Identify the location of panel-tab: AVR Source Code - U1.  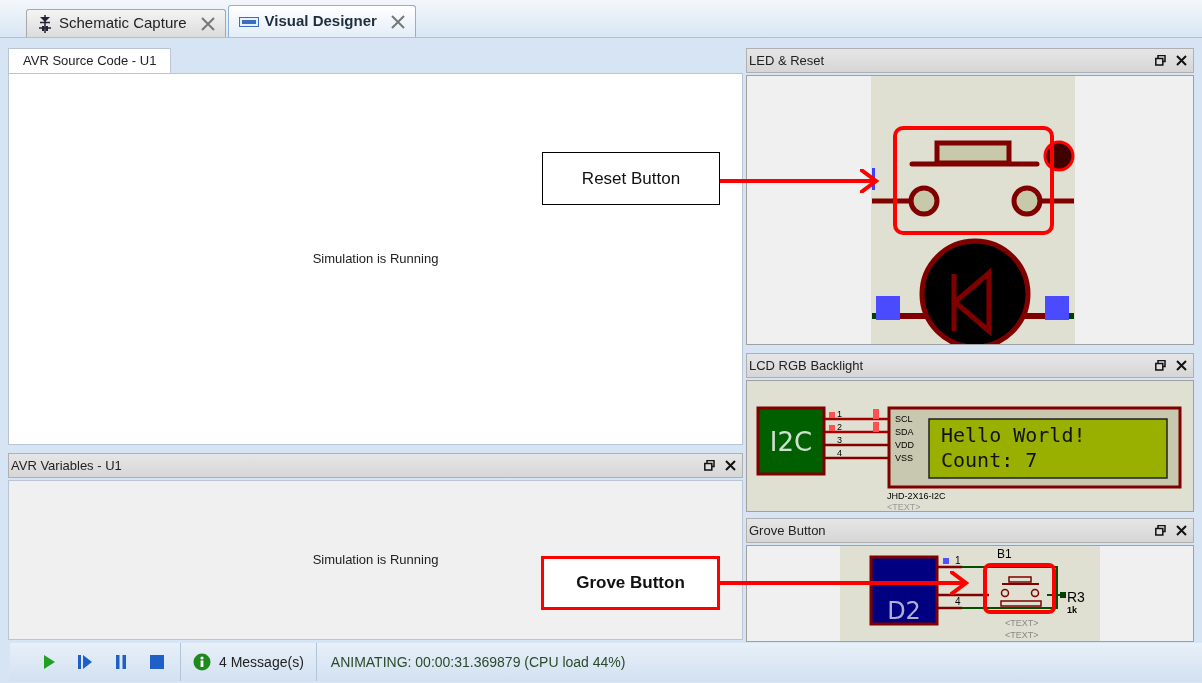
(90, 60).